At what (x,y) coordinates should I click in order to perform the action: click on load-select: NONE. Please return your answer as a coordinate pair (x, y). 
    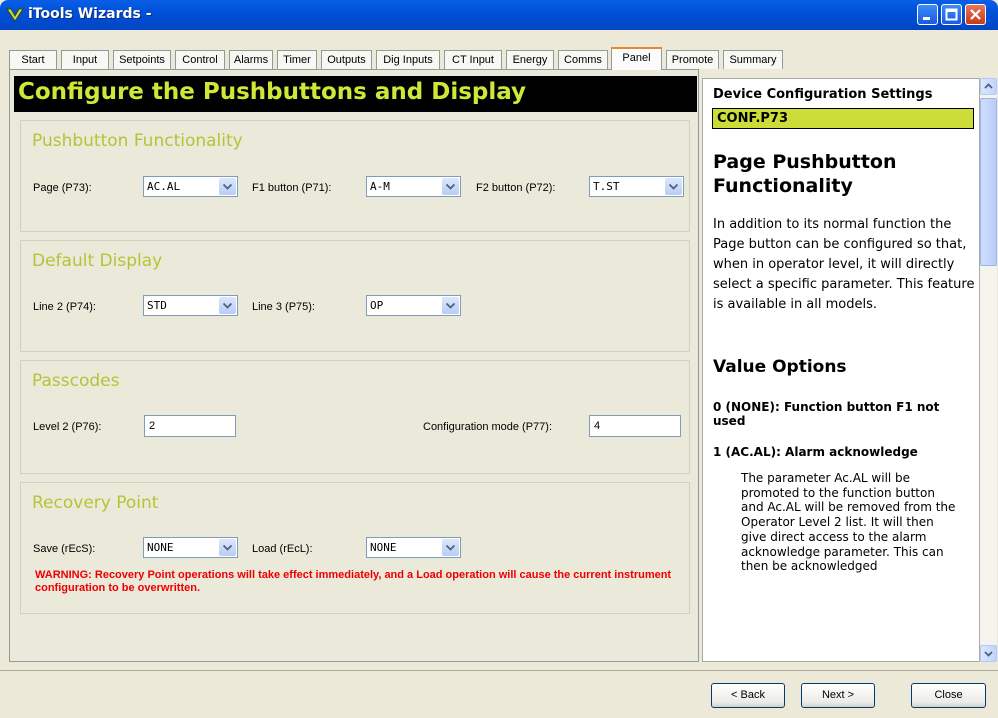
    Looking at the image, I should click on (413, 547).